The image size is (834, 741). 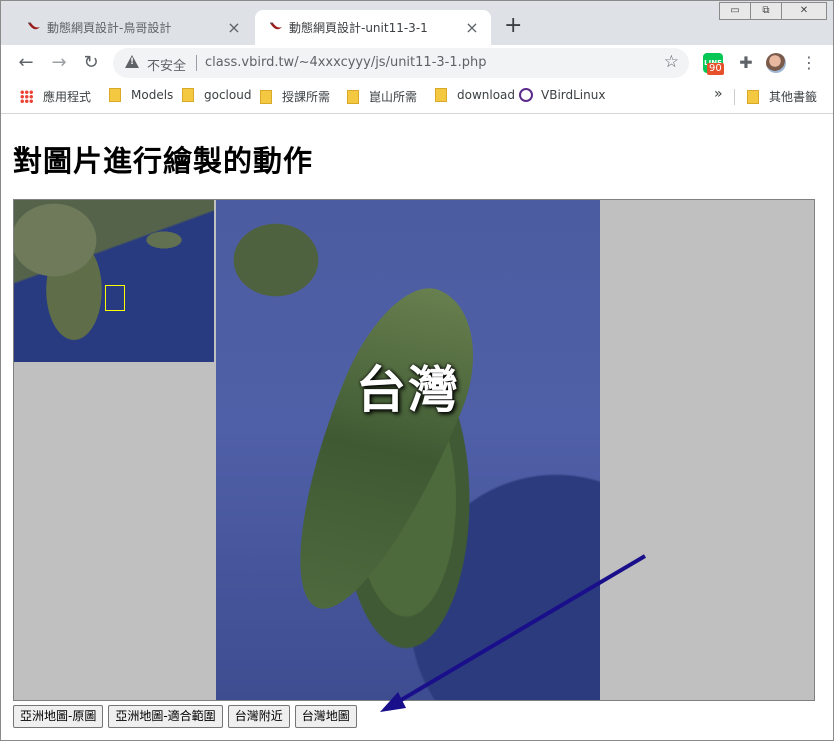 I want to click on bookmark-label: Models, so click(x=152, y=95).